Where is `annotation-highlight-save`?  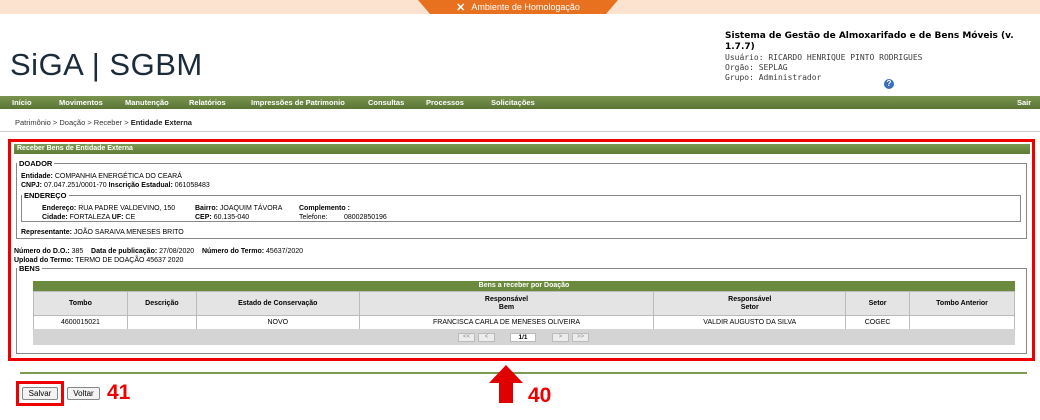 annotation-highlight-save is located at coordinates (40, 393).